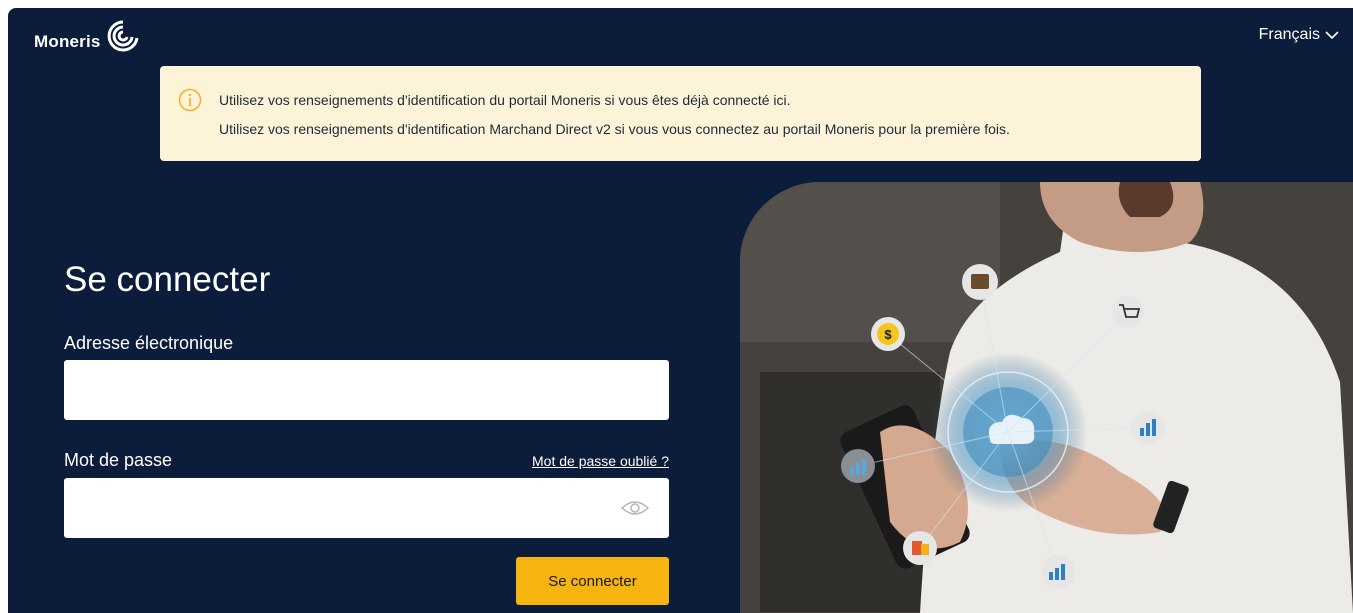 This screenshot has height=613, width=1353. What do you see at coordinates (167, 279) in the screenshot?
I see `page-title: Se connecter` at bounding box center [167, 279].